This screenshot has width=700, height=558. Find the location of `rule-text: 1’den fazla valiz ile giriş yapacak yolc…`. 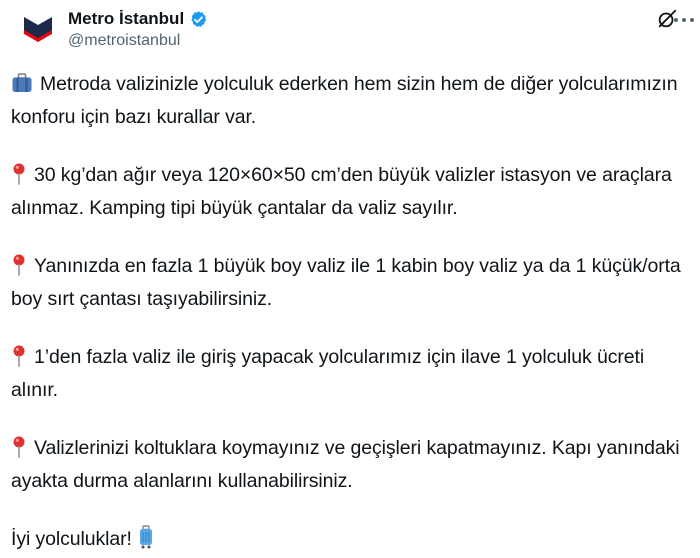

rule-text: 1’den fazla valiz ile giriş yapacak yolc… is located at coordinates (328, 373).